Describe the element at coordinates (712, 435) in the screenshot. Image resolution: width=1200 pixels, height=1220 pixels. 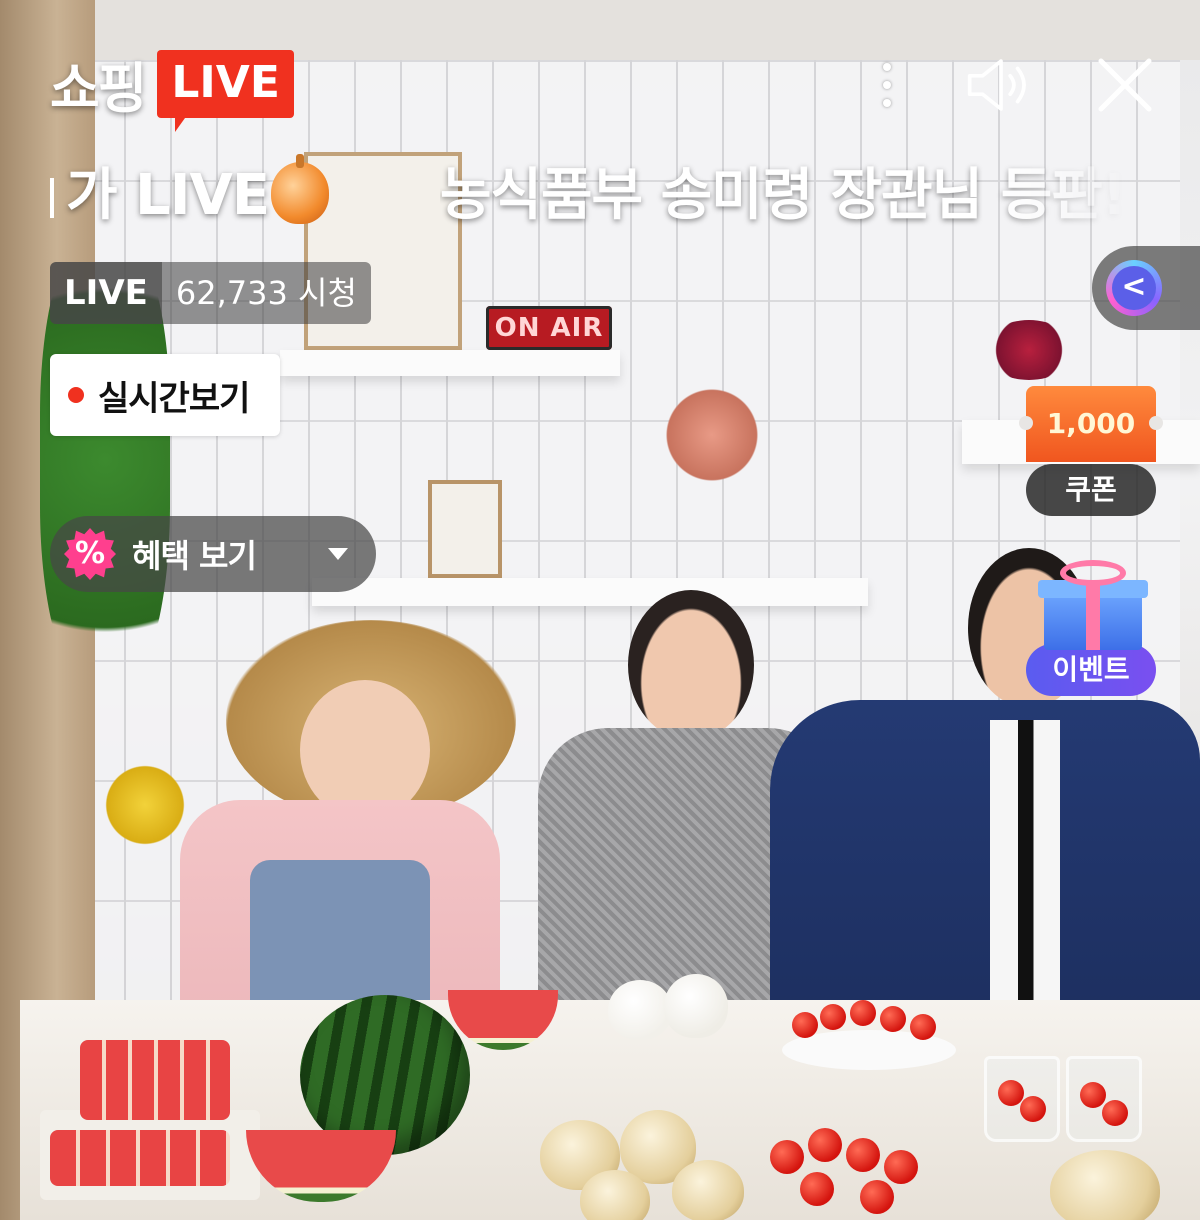
I see `flower-vase` at that location.